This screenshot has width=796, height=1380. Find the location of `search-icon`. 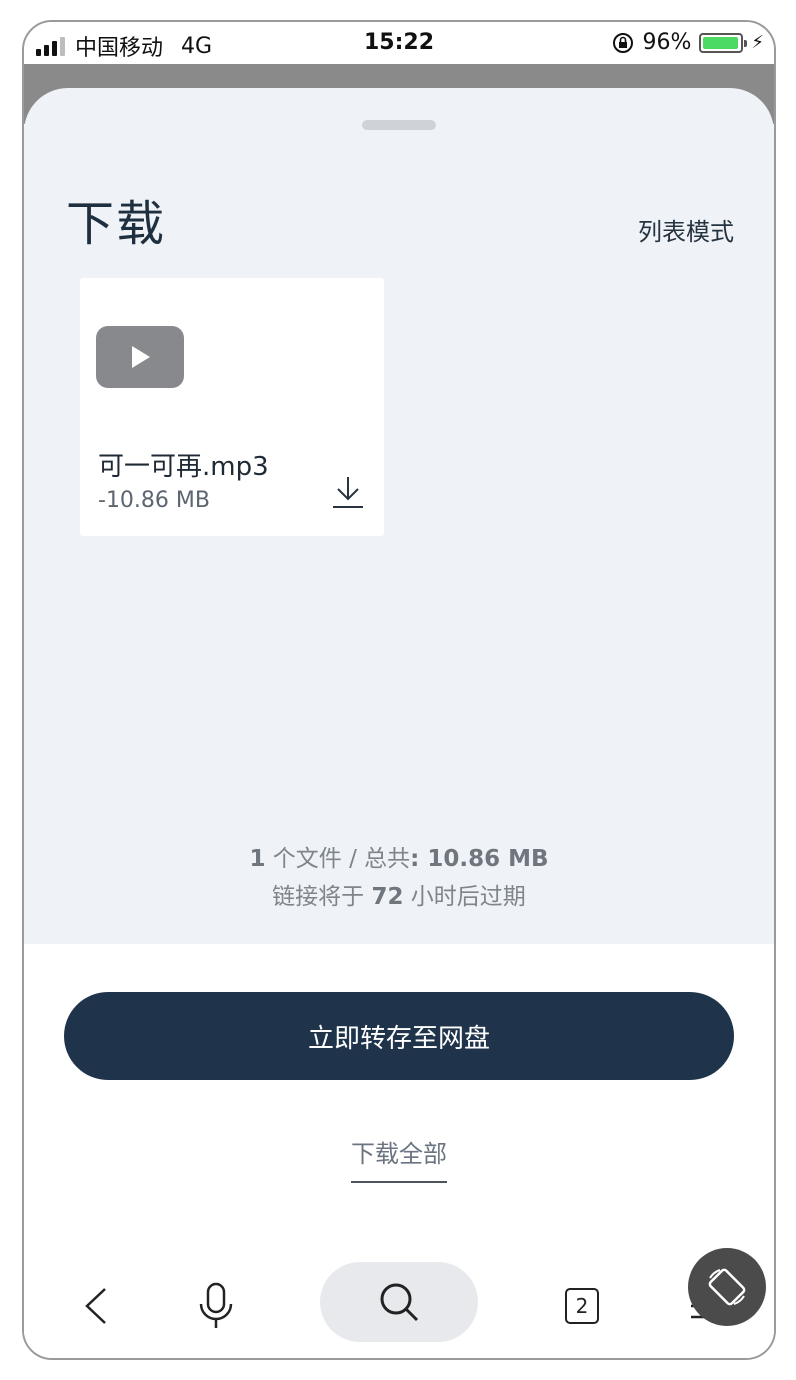

search-icon is located at coordinates (399, 1302).